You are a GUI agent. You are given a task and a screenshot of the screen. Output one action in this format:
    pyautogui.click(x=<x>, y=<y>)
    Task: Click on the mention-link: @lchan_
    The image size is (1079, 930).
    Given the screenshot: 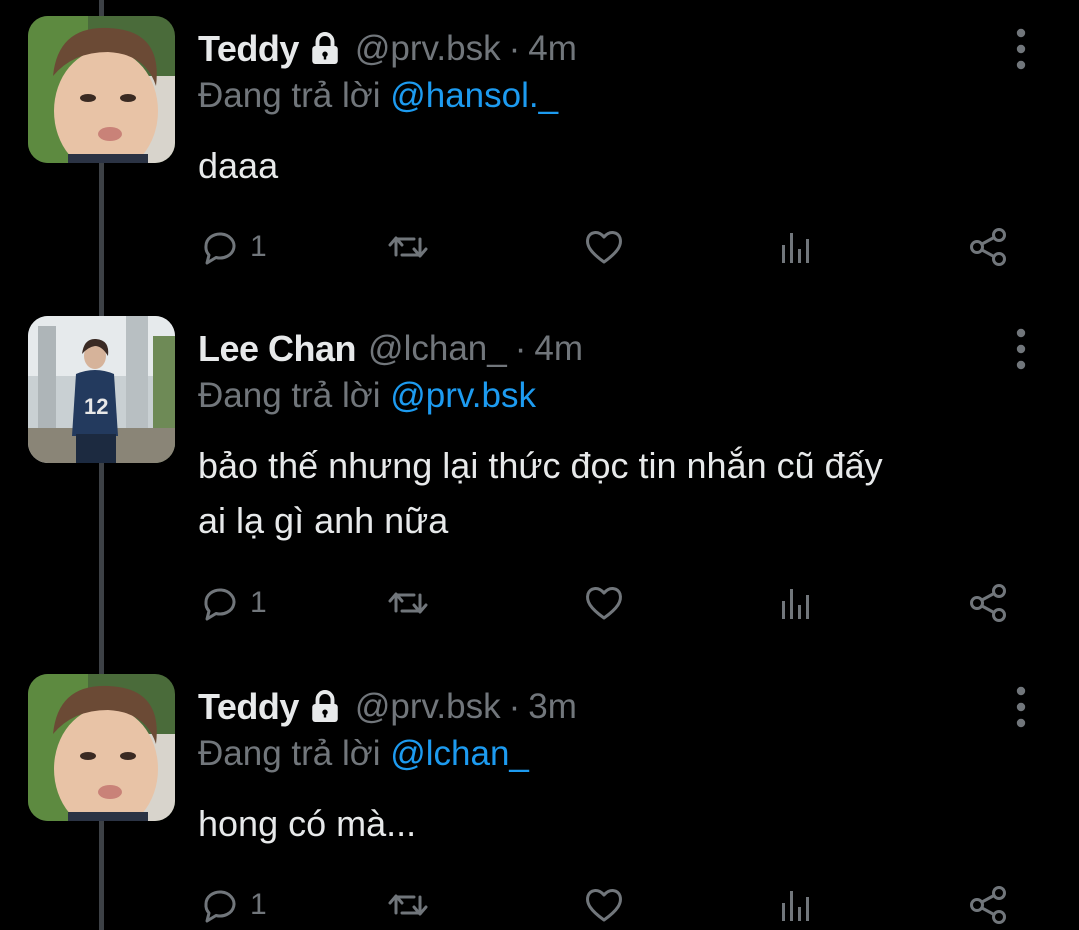 What is the action you would take?
    pyautogui.click(x=459, y=753)
    